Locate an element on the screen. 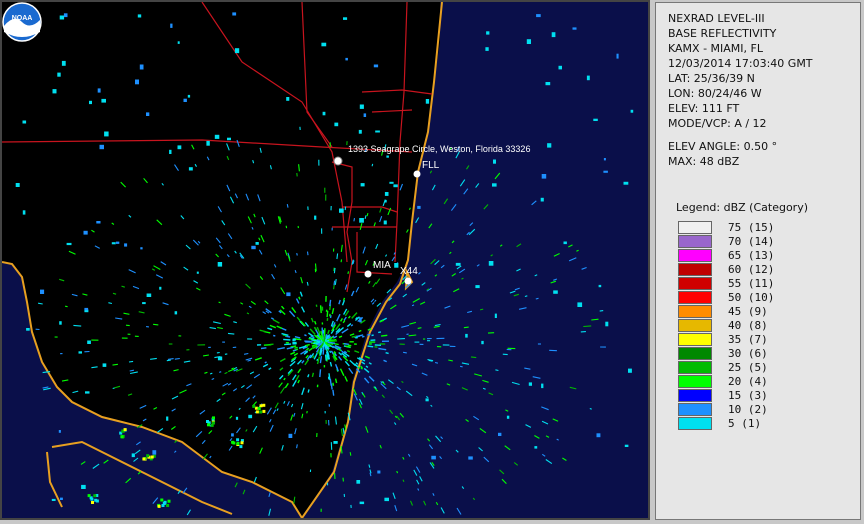  mia-marker is located at coordinates (368, 274).